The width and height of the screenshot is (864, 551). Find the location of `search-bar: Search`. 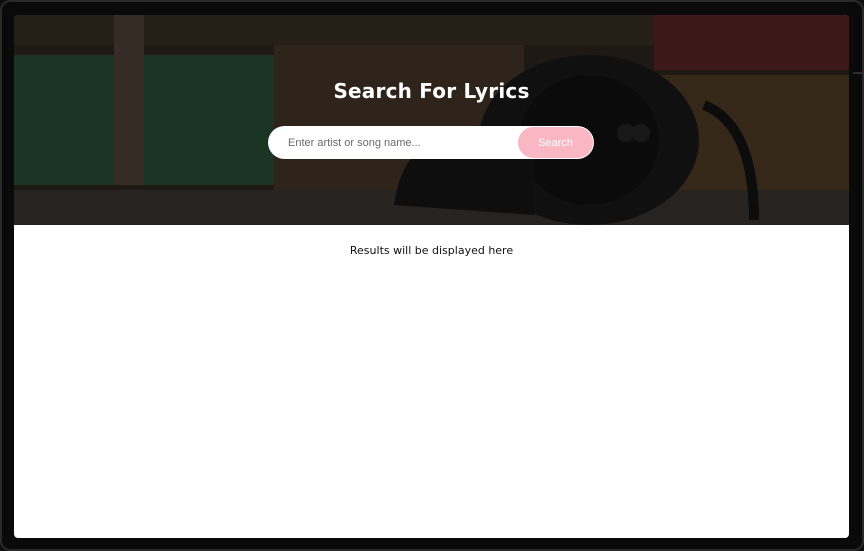

search-bar: Search is located at coordinates (431, 142).